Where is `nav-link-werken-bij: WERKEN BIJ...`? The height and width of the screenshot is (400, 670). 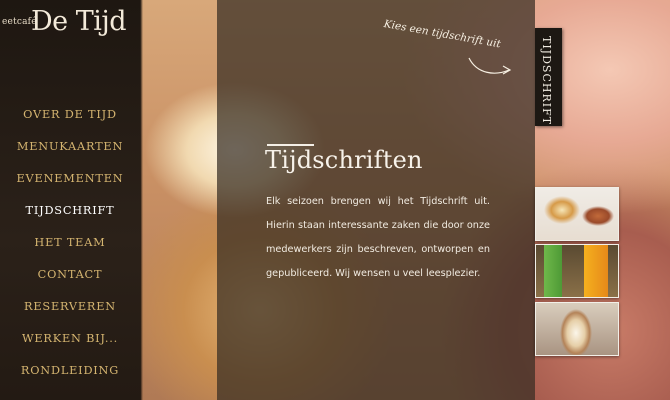 nav-link-werken-bij: WERKEN BIJ... is located at coordinates (70, 338).